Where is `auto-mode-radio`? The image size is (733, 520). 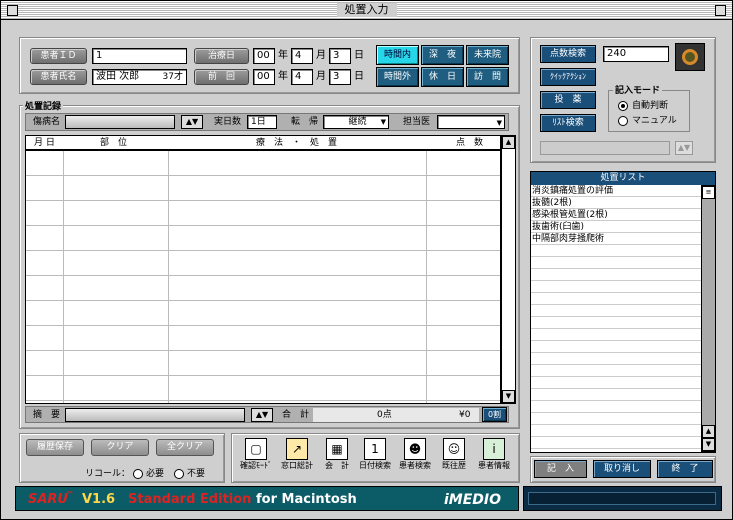
auto-mode-radio is located at coordinates (623, 106).